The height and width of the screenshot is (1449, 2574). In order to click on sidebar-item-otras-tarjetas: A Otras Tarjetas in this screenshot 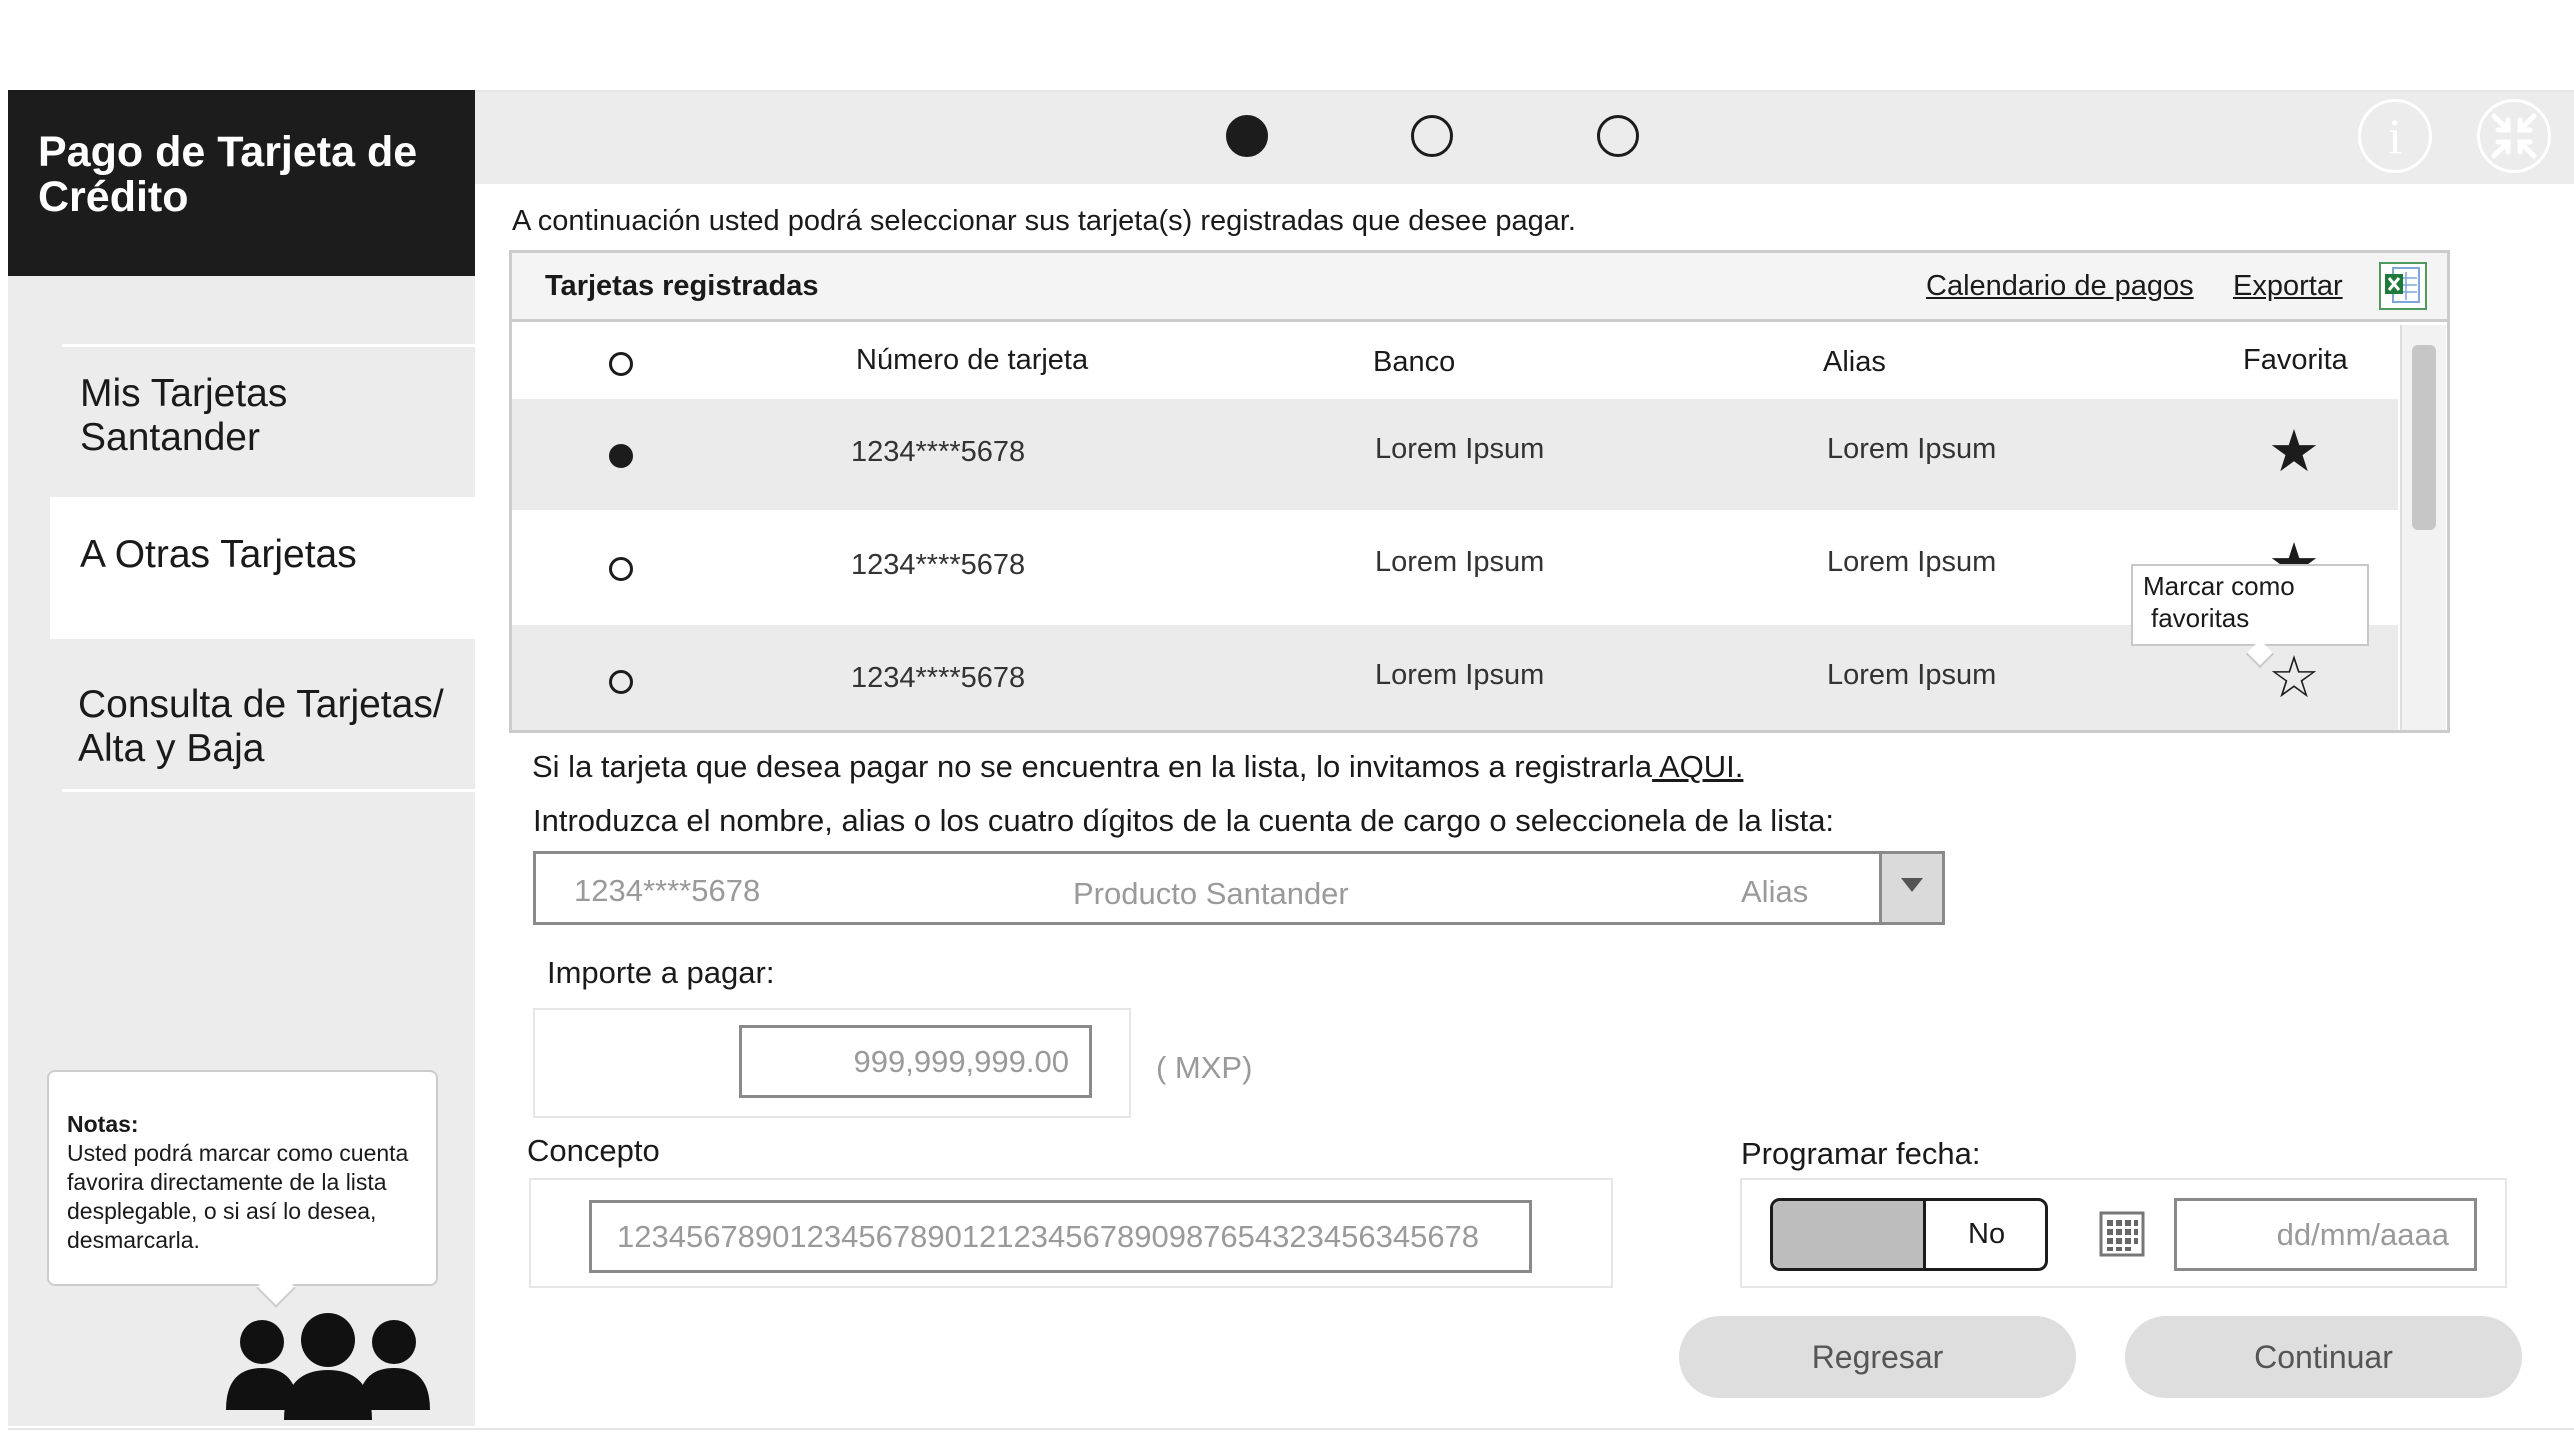, I will do `click(262, 568)`.